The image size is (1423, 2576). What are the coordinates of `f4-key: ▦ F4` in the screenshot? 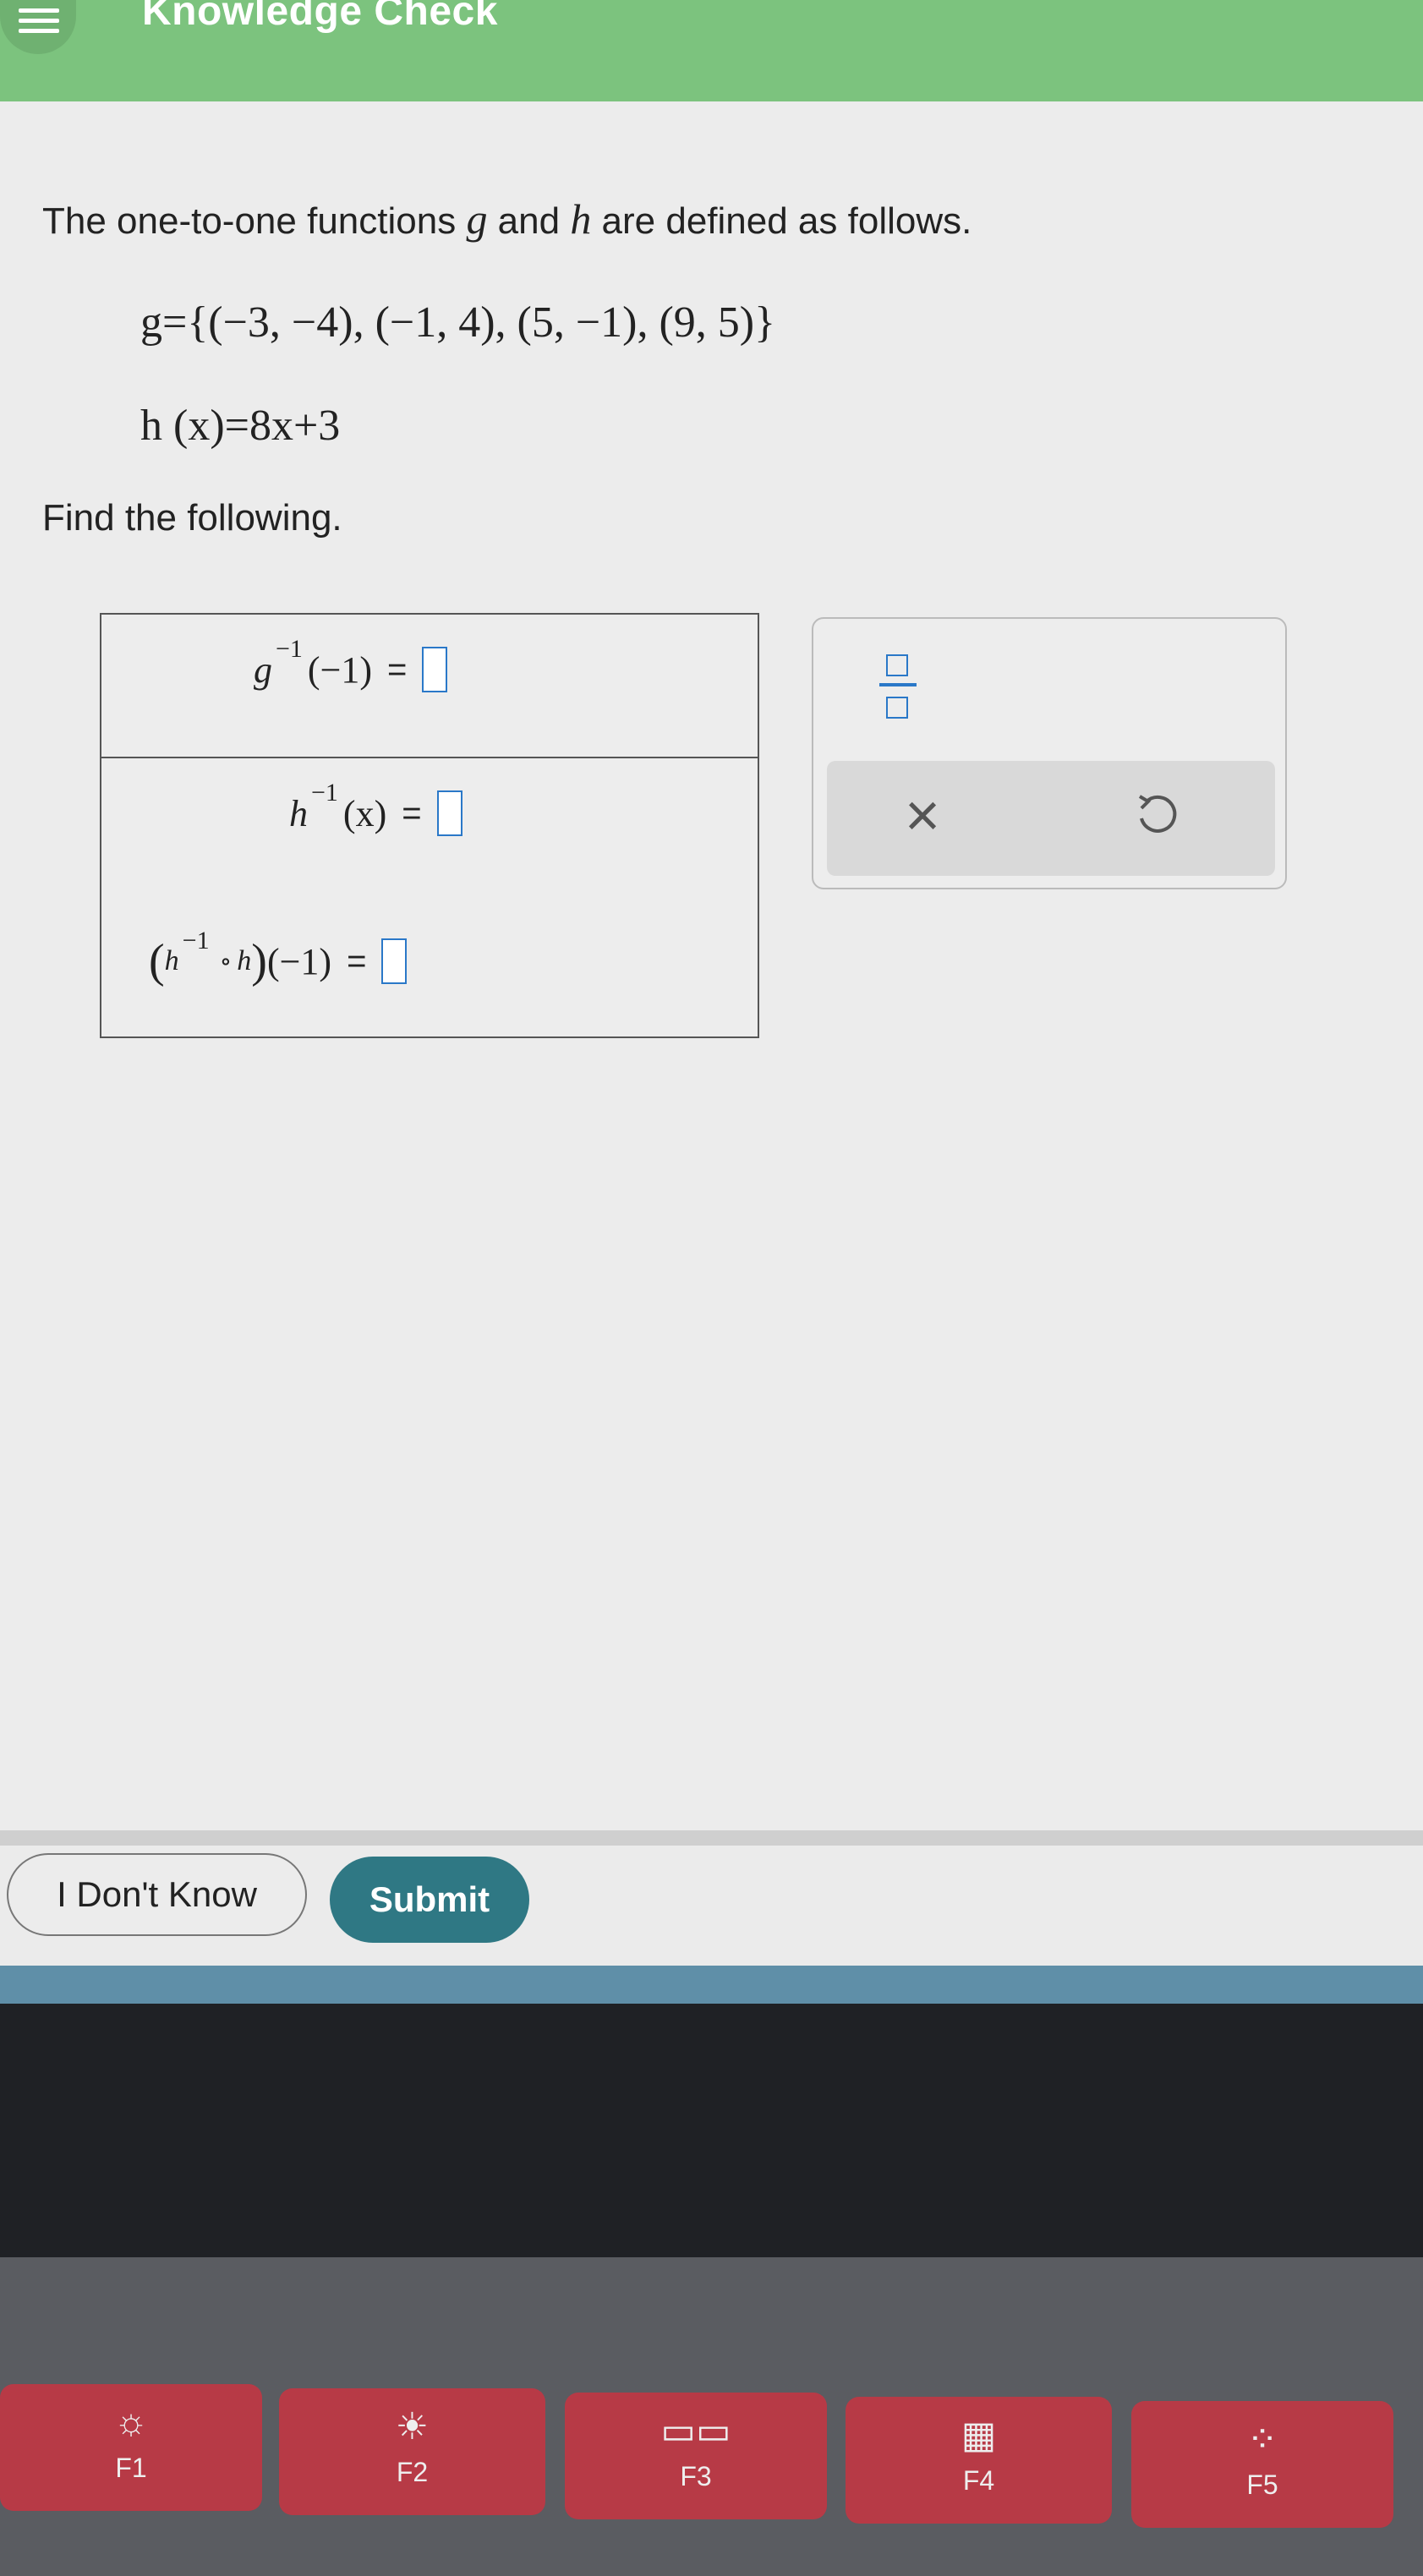 It's located at (979, 2460).